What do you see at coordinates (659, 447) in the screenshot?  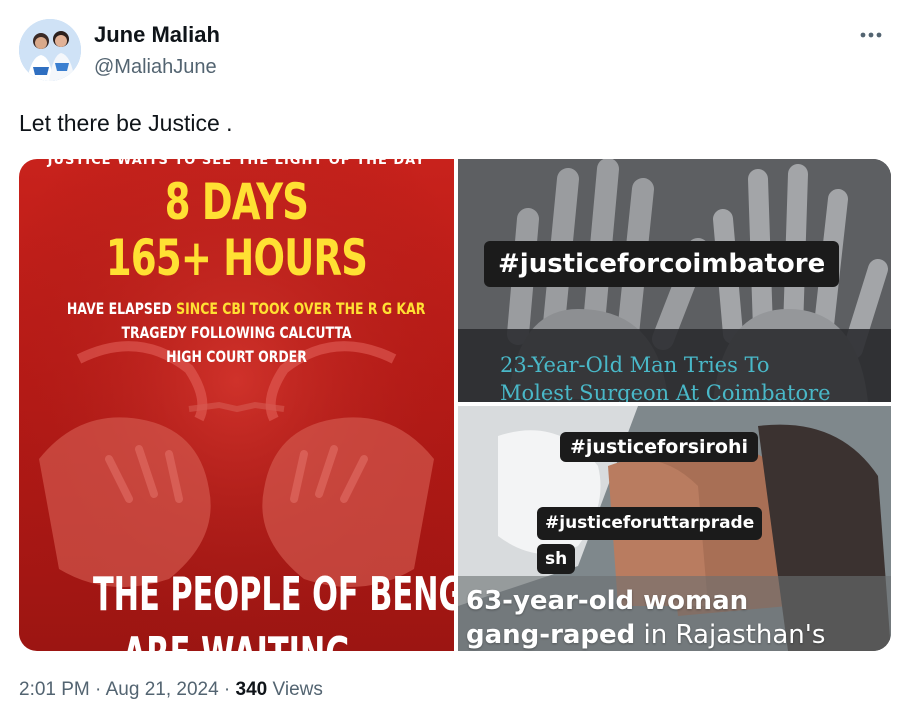 I see `hashtag-sirohi: #justiceforsirohi` at bounding box center [659, 447].